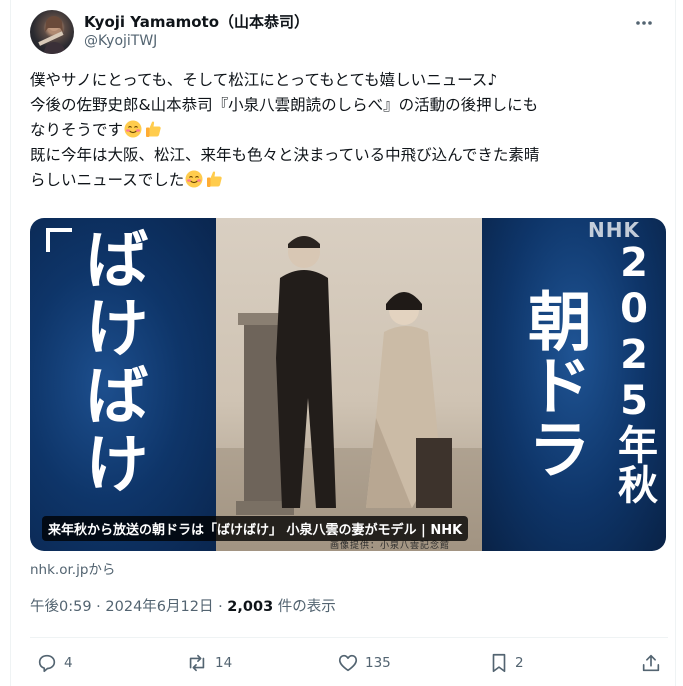 The height and width of the screenshot is (686, 683). I want to click on tweet-line: らしいニュースでした, so click(345, 180).